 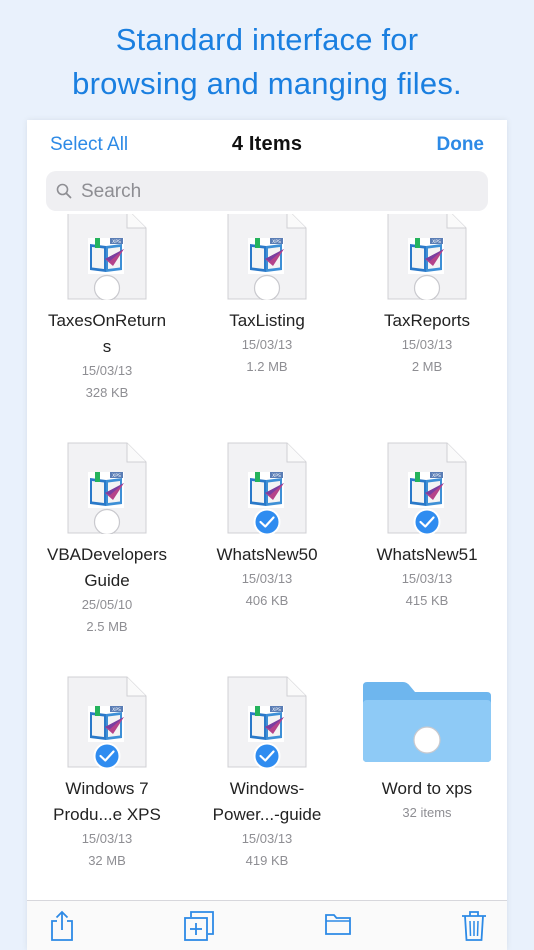 I want to click on file-item: XPS TaxReports 15/03/13 2 MB, so click(x=427, y=319).